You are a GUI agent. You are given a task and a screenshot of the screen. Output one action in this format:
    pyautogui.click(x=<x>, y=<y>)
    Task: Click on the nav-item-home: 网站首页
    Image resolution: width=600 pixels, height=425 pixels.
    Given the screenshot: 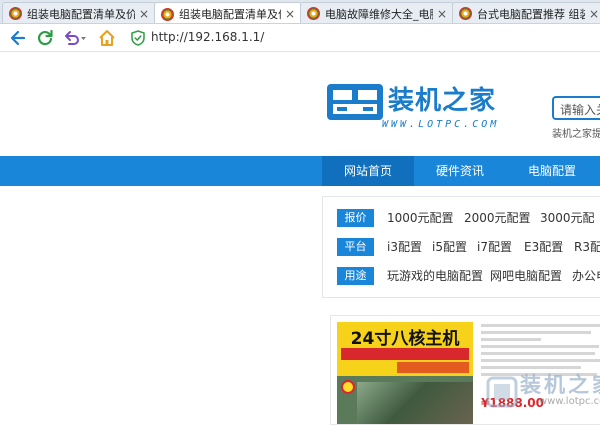 What is the action you would take?
    pyautogui.click(x=368, y=171)
    